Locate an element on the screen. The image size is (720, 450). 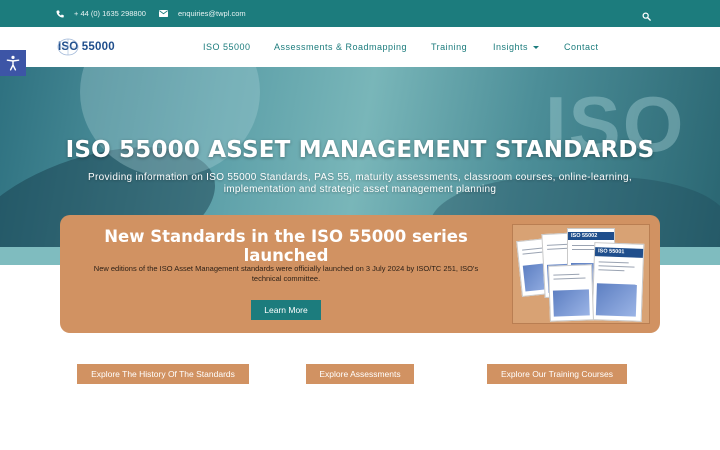
nav-item-assessments: Assessments & Roadmapping is located at coordinates (340, 47).